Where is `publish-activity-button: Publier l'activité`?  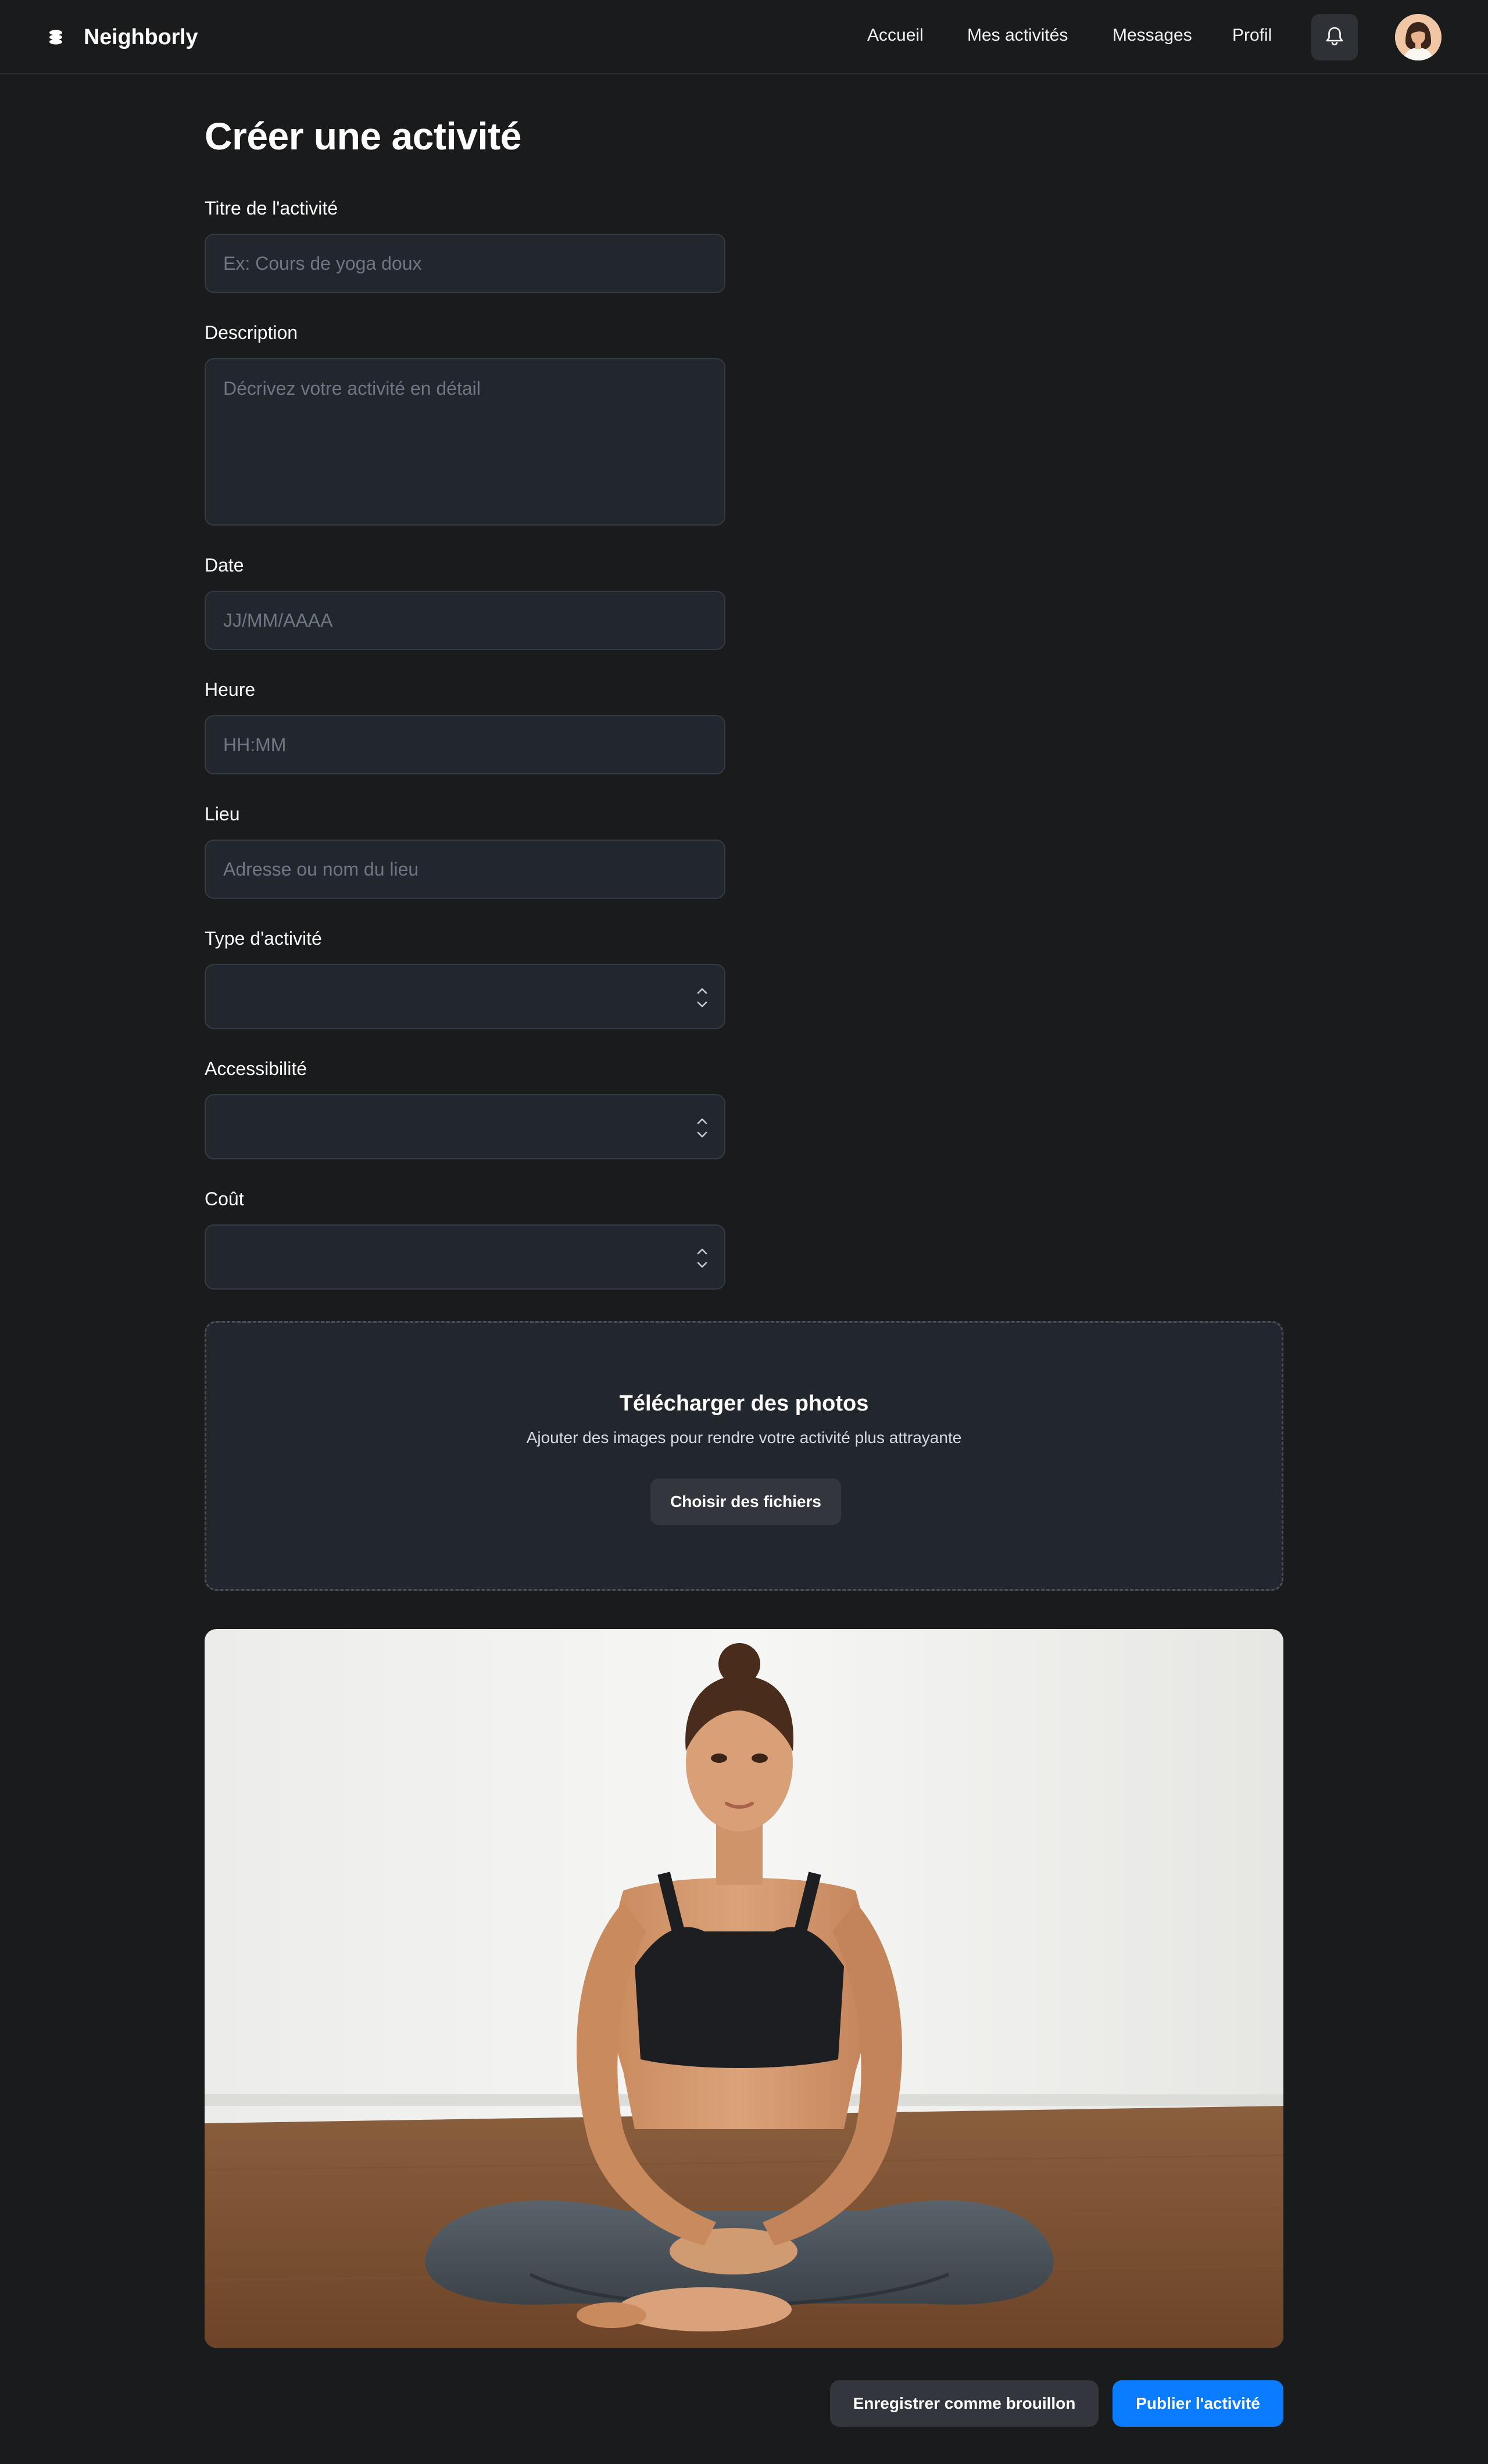
publish-activity-button: Publier l'activité is located at coordinates (1198, 2403).